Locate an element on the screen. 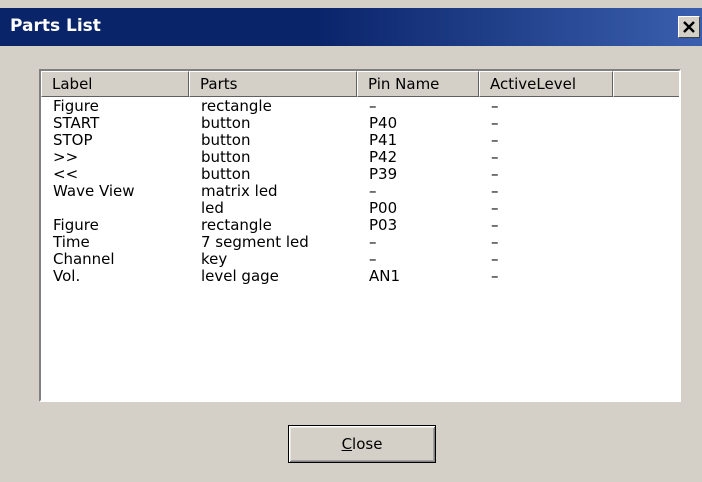  table-row: >> button P42 – is located at coordinates (360, 157).